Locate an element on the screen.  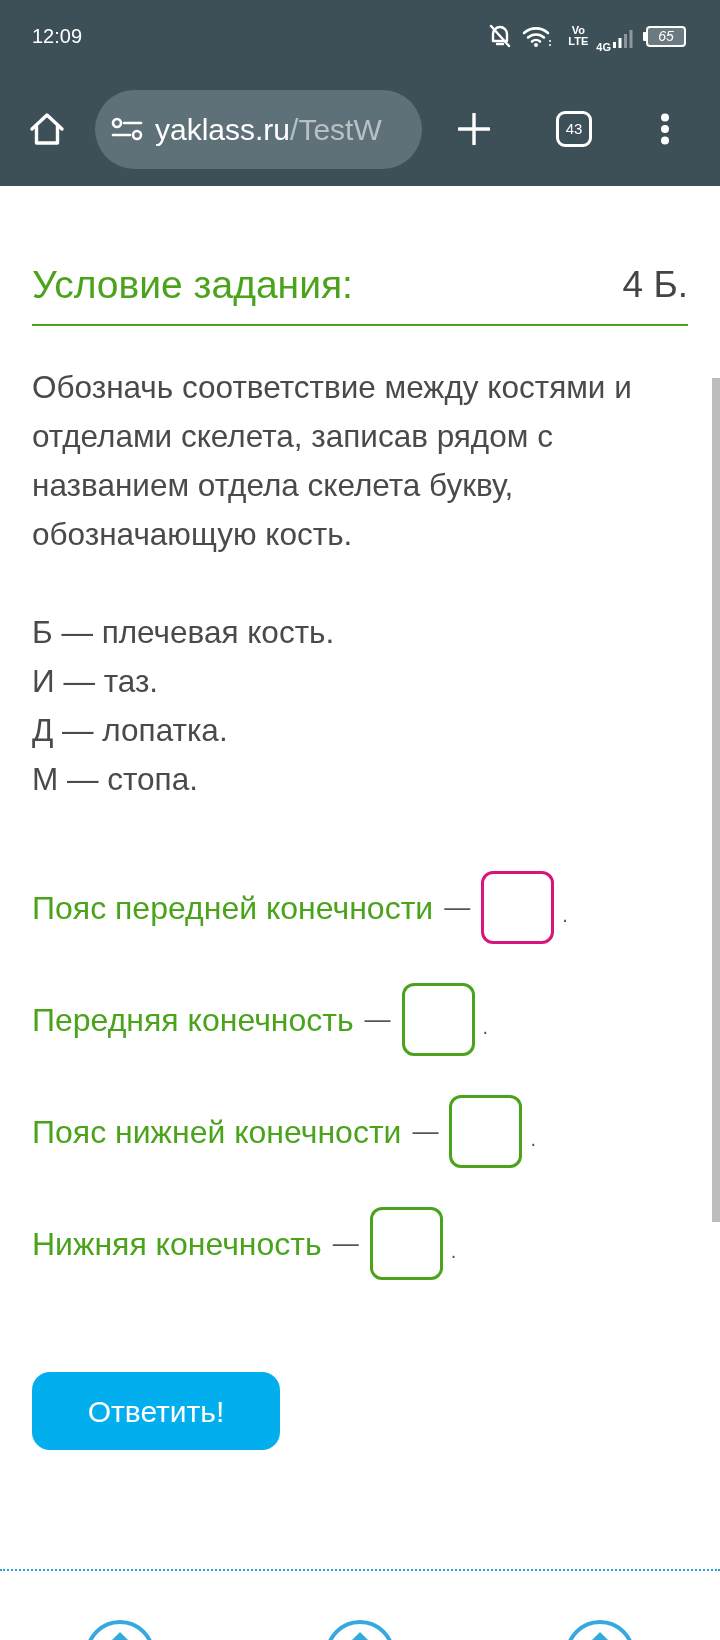
answer-label: Нижняя конечность is located at coordinates (177, 1244).